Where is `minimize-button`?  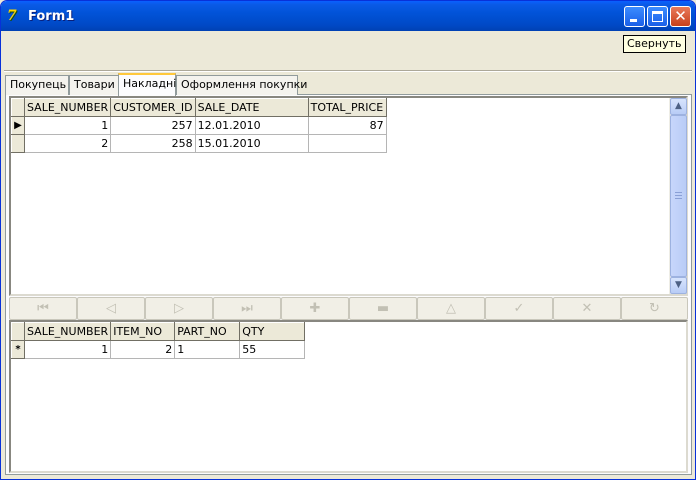 minimize-button is located at coordinates (634, 16).